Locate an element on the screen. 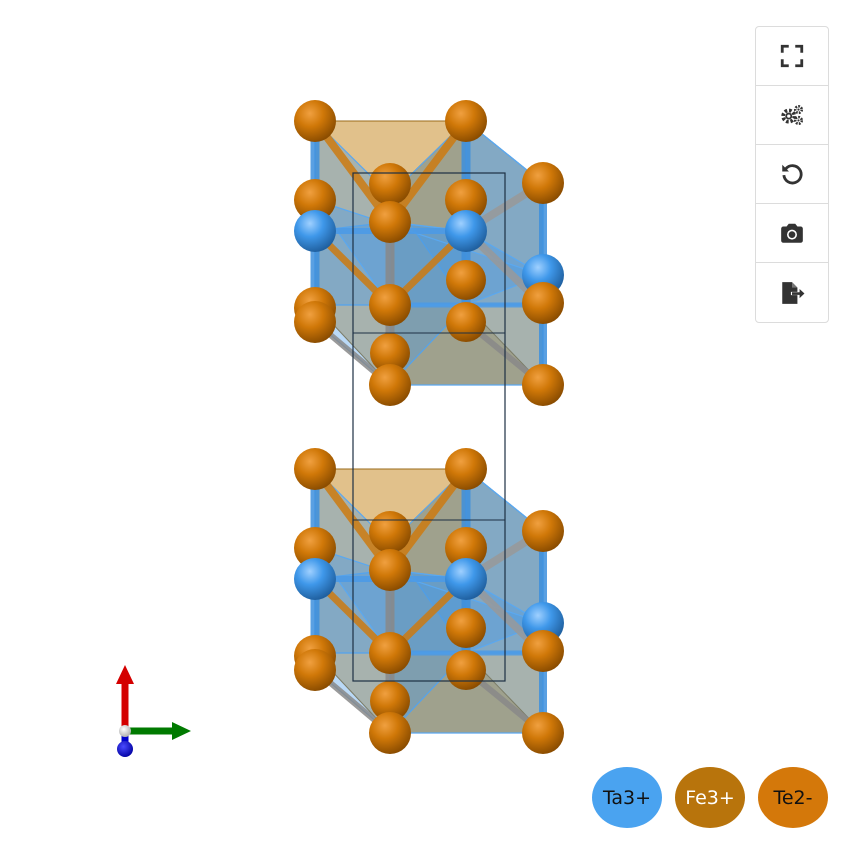 This screenshot has height=850, width=855. export-button is located at coordinates (792, 292).